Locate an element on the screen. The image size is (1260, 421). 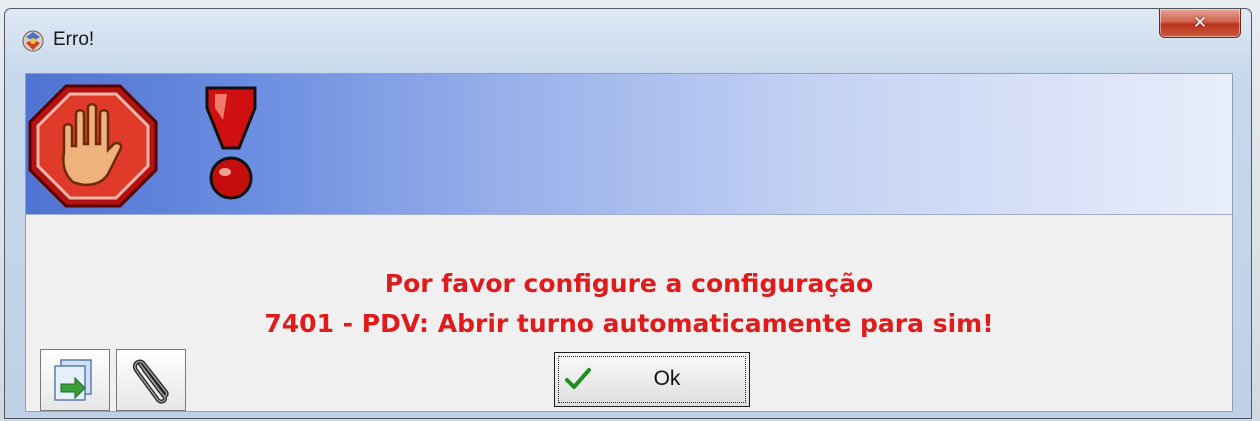
error-message-line-1: Por favor configure a configuração is located at coordinates (629, 283).